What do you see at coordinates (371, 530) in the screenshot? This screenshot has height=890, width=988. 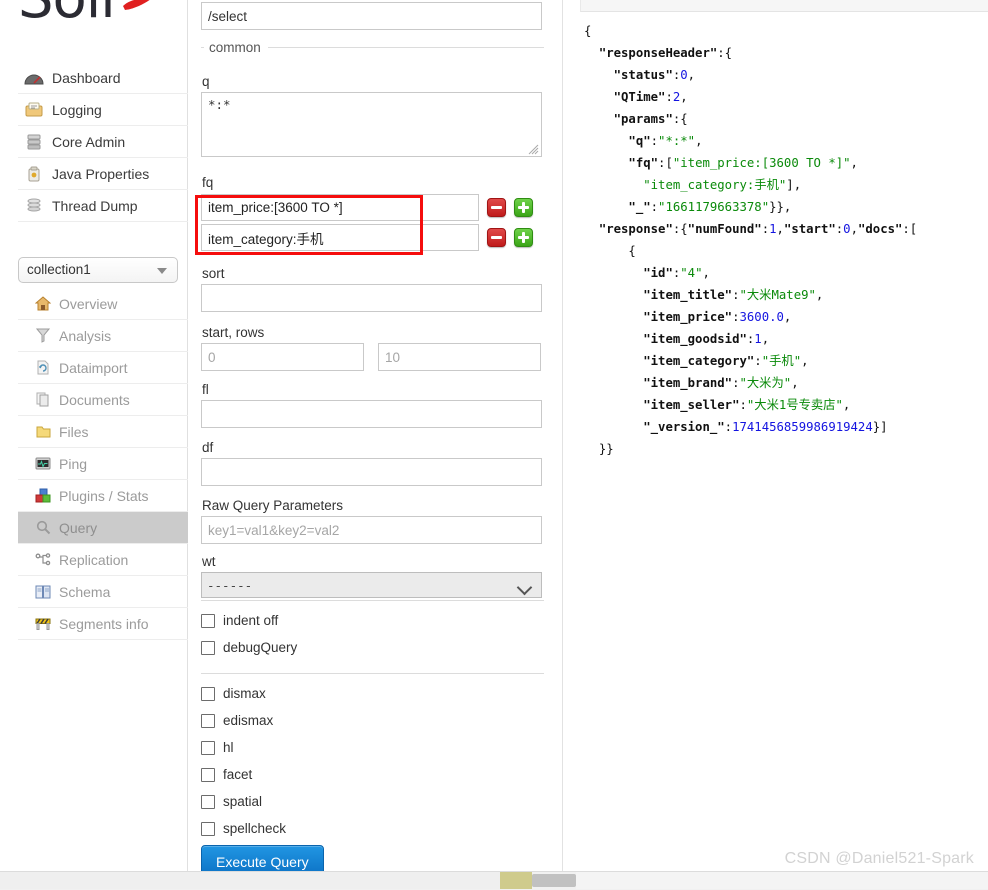 I see `raw-query-params-input` at bounding box center [371, 530].